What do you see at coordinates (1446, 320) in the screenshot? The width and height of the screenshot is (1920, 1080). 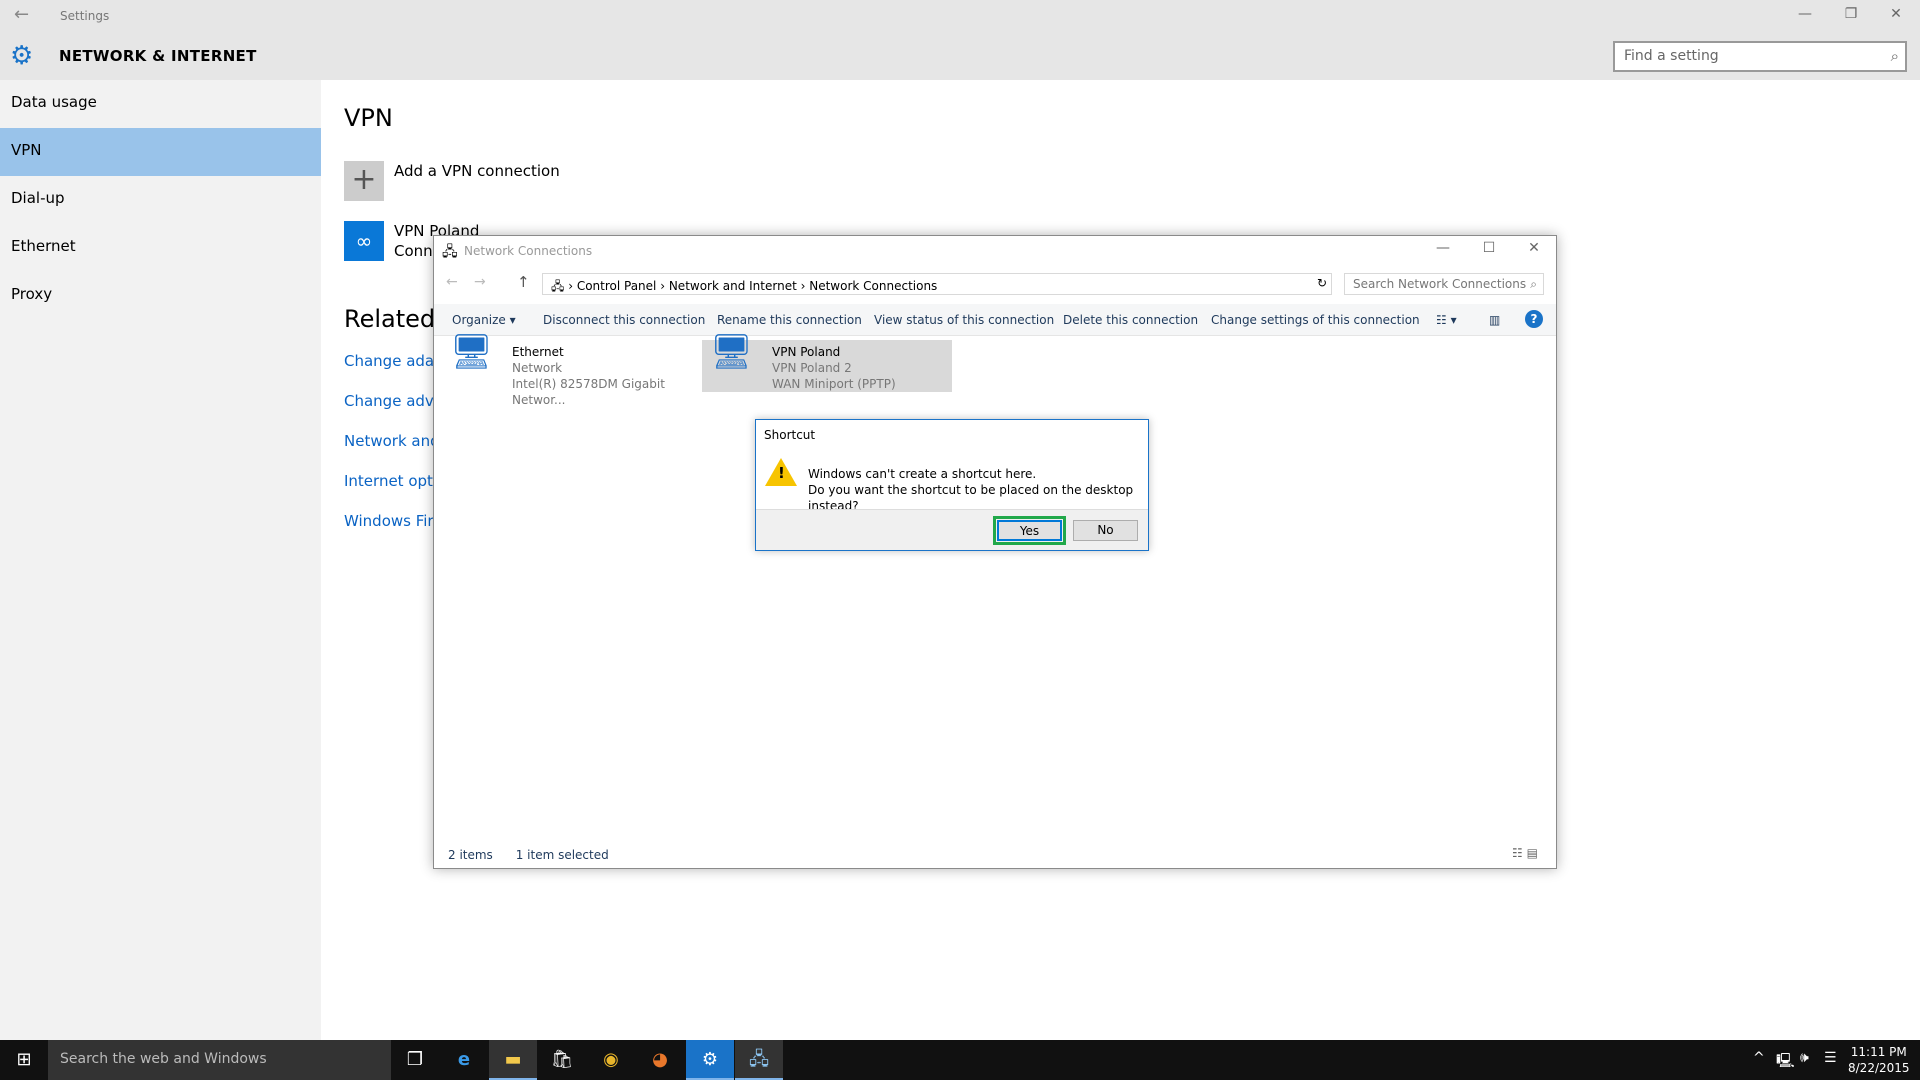 I see `view-options-icon: ☷ ▾` at bounding box center [1446, 320].